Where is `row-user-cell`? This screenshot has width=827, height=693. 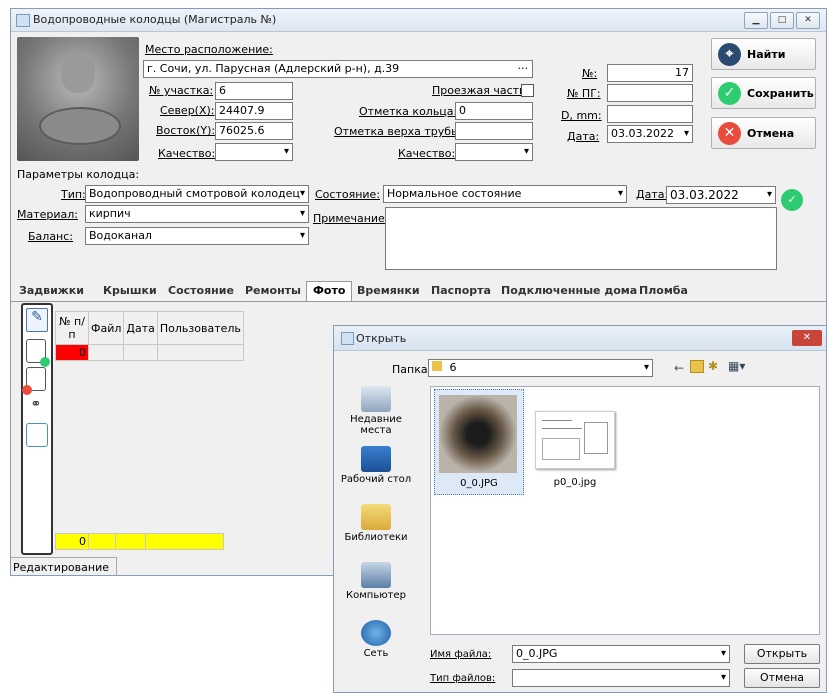
row-user-cell is located at coordinates (200, 352).